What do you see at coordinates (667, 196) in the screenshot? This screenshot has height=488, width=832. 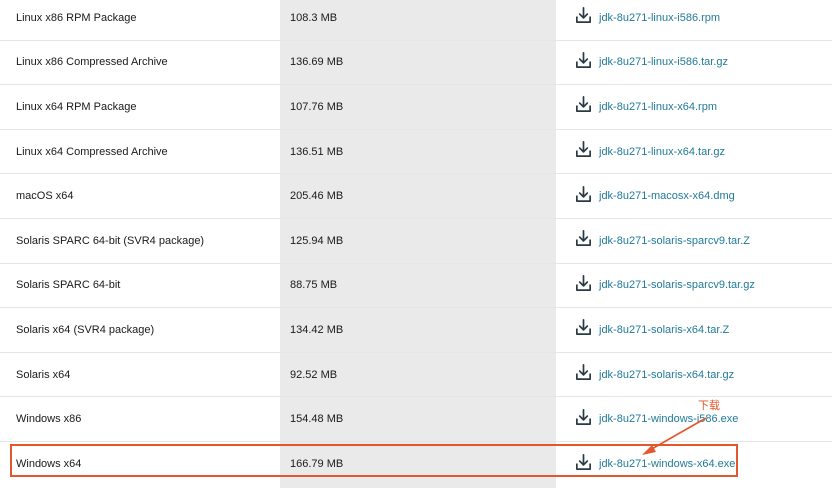 I see `download-link: jdk-8u271-macosx-x64.dmg` at bounding box center [667, 196].